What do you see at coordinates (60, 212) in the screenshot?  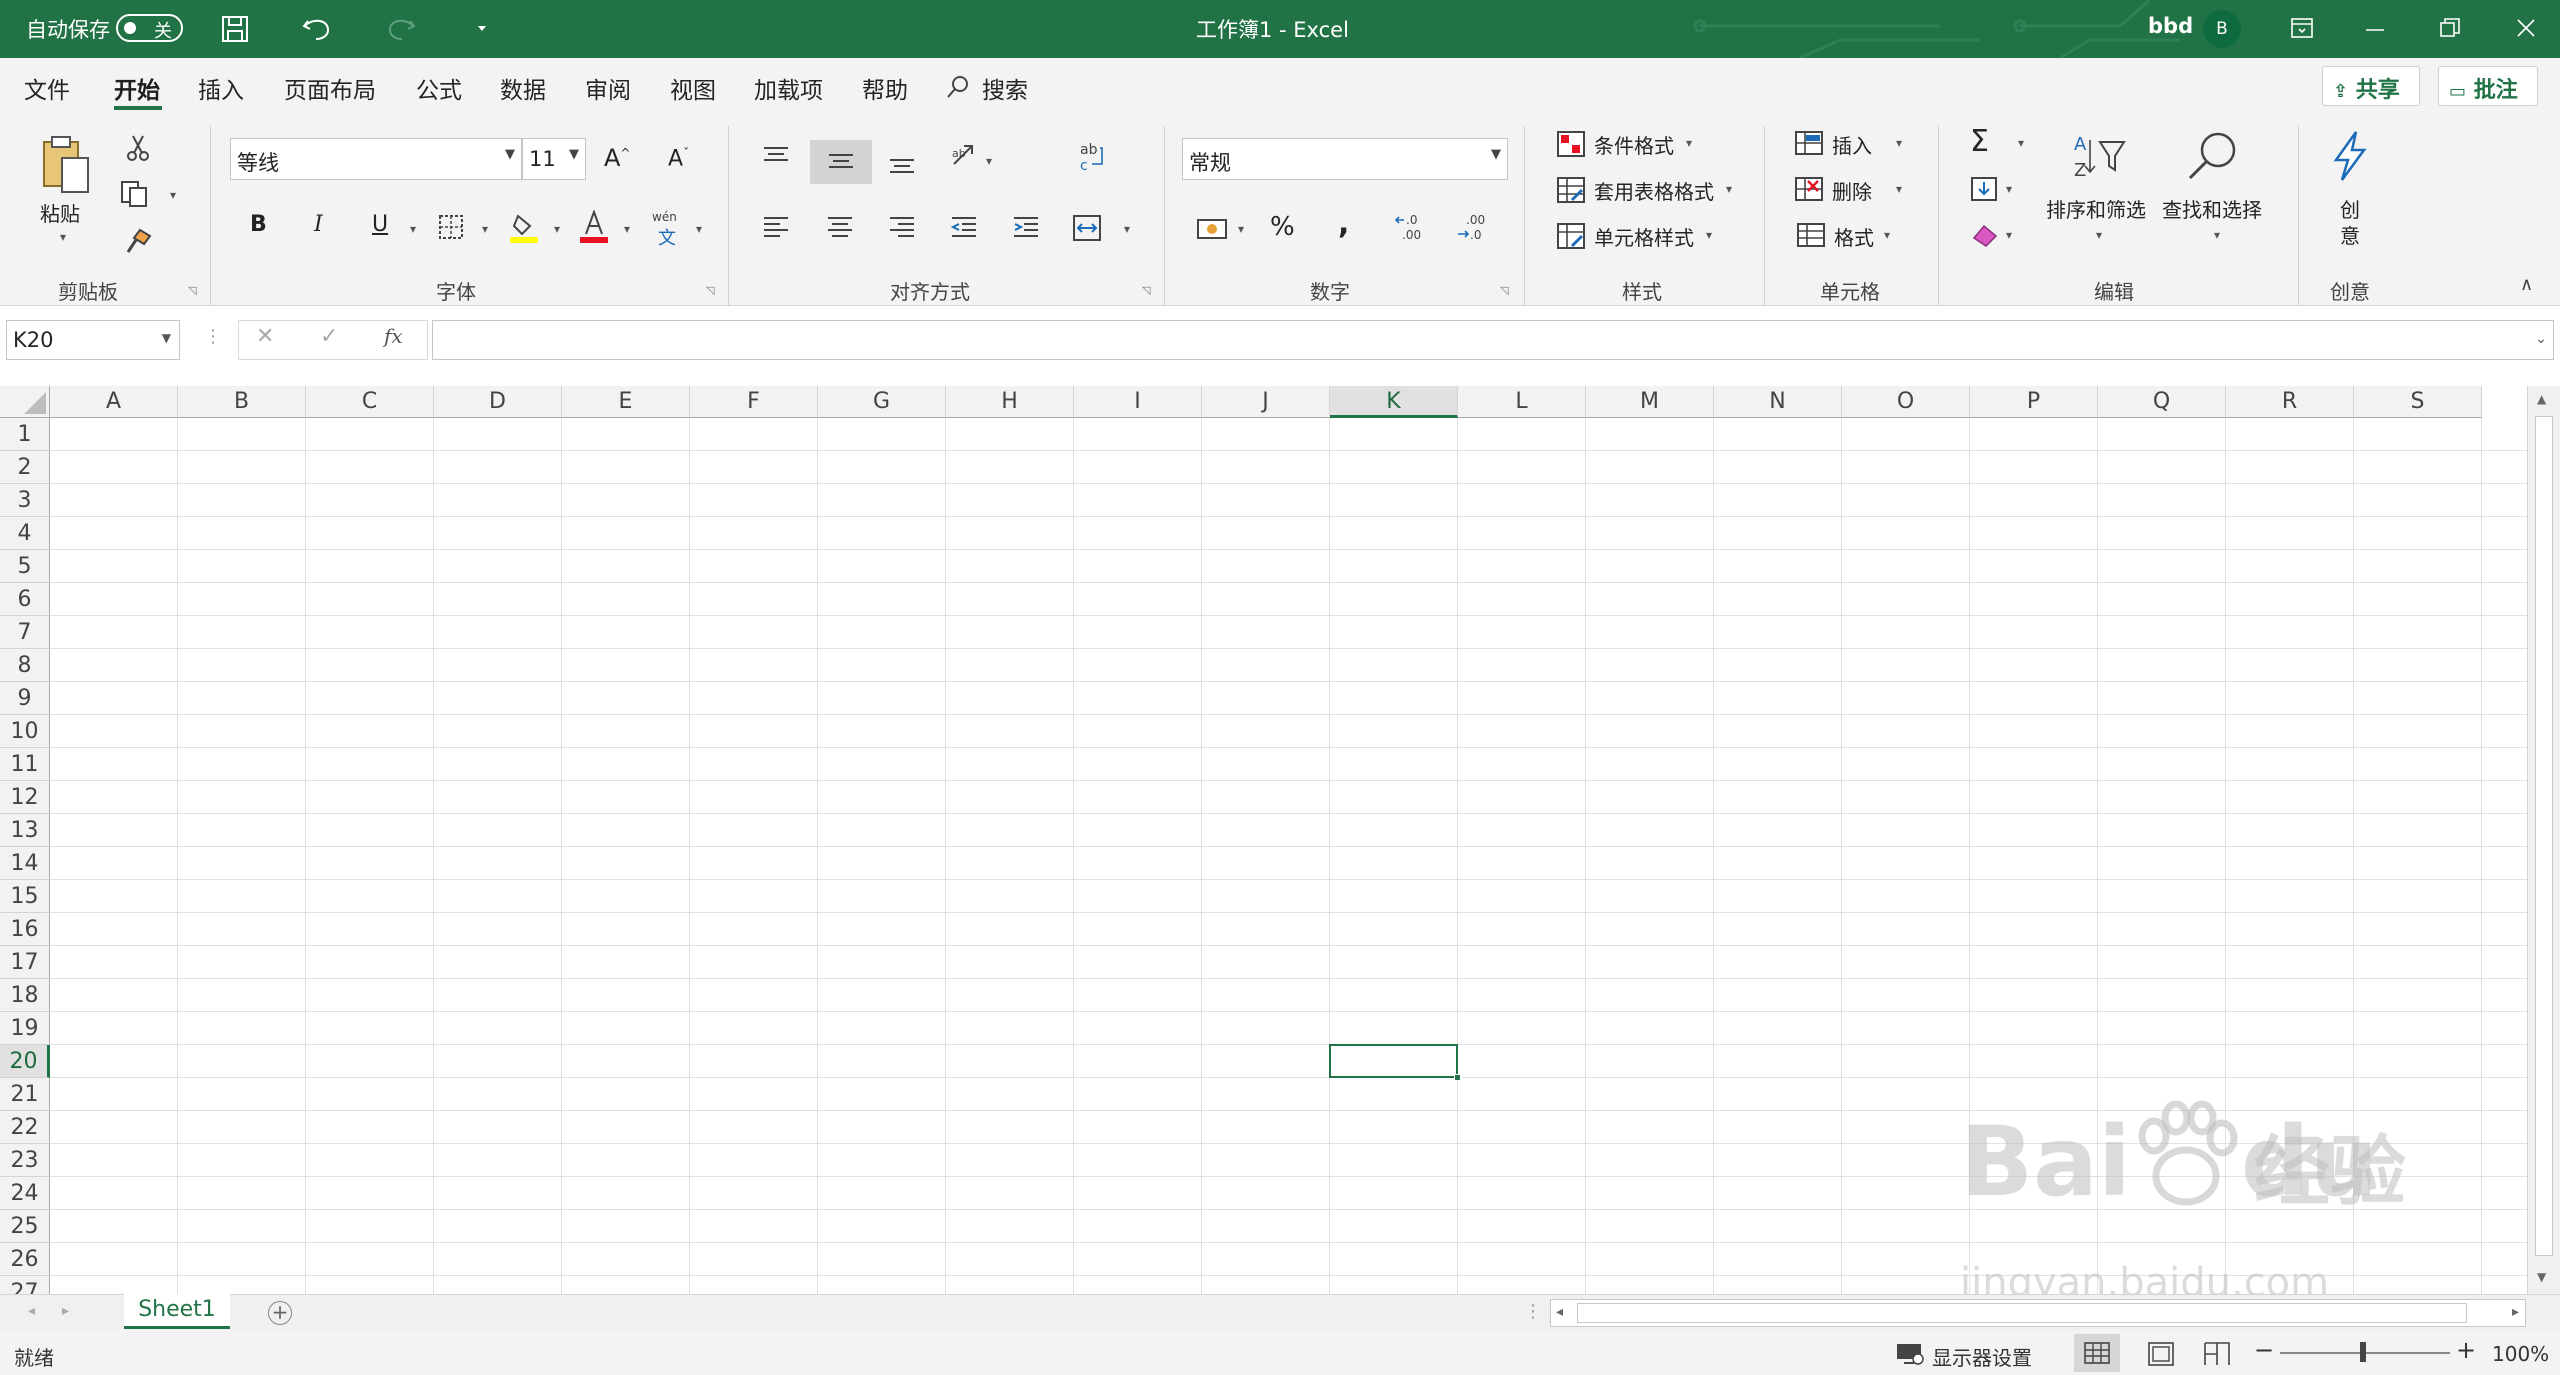 I see `paste-label: 粘贴` at bounding box center [60, 212].